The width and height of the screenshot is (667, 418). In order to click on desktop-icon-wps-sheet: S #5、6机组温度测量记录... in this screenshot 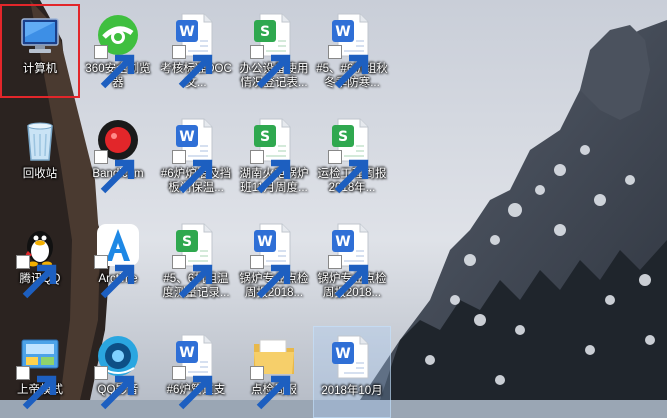, I will do `click(196, 261)`.